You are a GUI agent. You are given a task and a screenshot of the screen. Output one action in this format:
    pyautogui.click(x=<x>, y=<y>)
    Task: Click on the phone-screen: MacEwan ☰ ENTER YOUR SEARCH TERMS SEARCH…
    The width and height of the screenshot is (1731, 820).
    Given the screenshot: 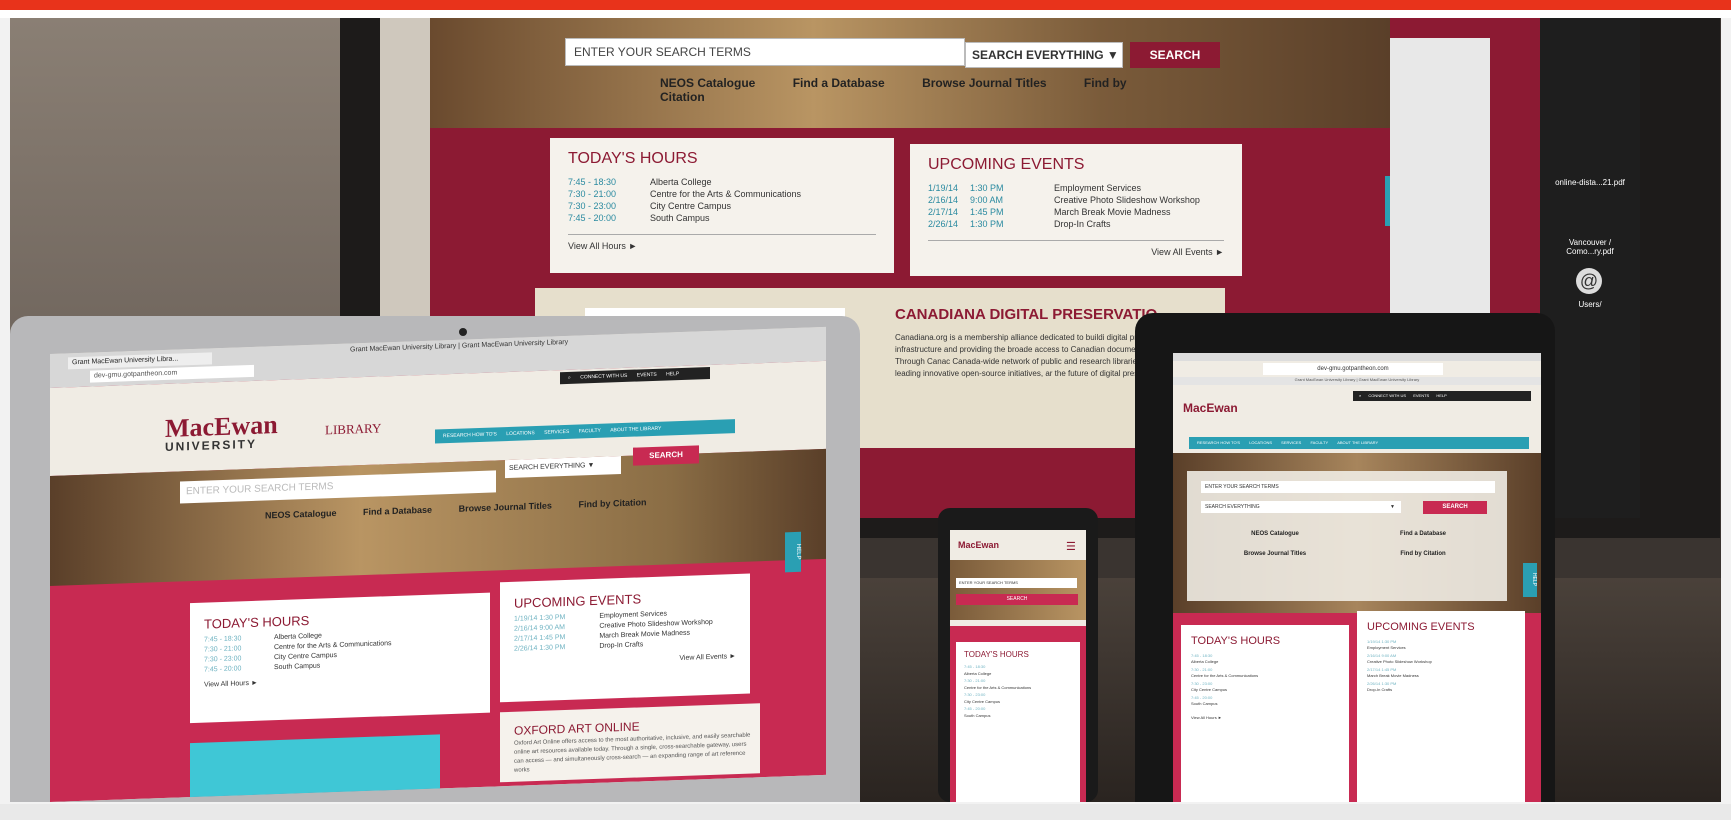 What is the action you would take?
    pyautogui.click(x=1018, y=666)
    